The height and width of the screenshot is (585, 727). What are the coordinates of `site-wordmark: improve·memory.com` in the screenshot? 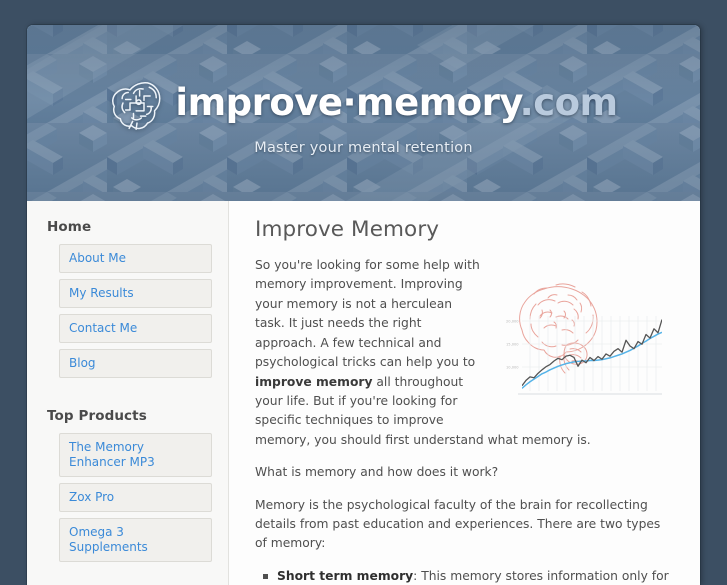 It's located at (396, 102).